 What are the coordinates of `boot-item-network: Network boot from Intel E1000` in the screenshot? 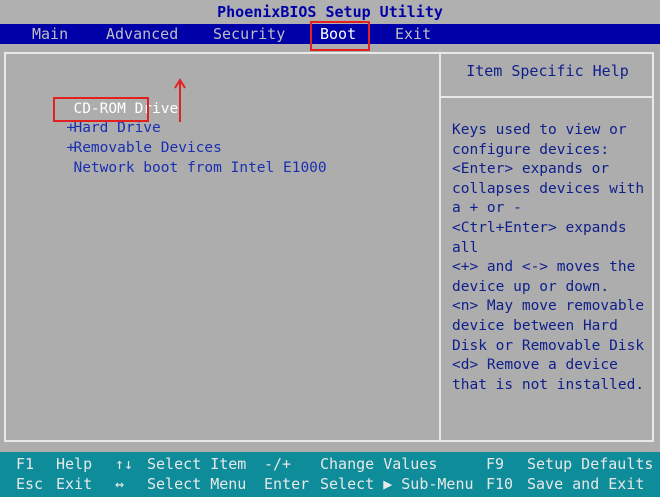 It's located at (191, 159).